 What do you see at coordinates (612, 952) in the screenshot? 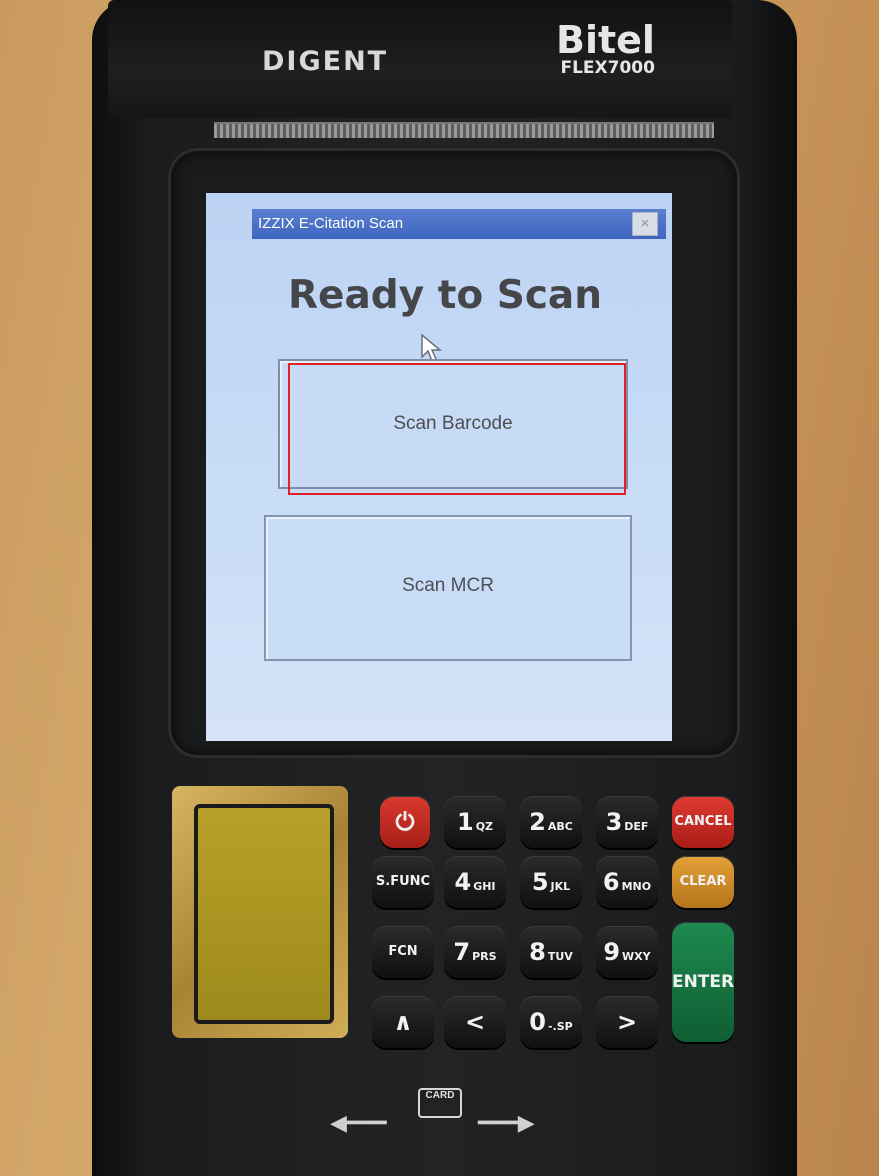
I see `key-9-digit: 9` at bounding box center [612, 952].